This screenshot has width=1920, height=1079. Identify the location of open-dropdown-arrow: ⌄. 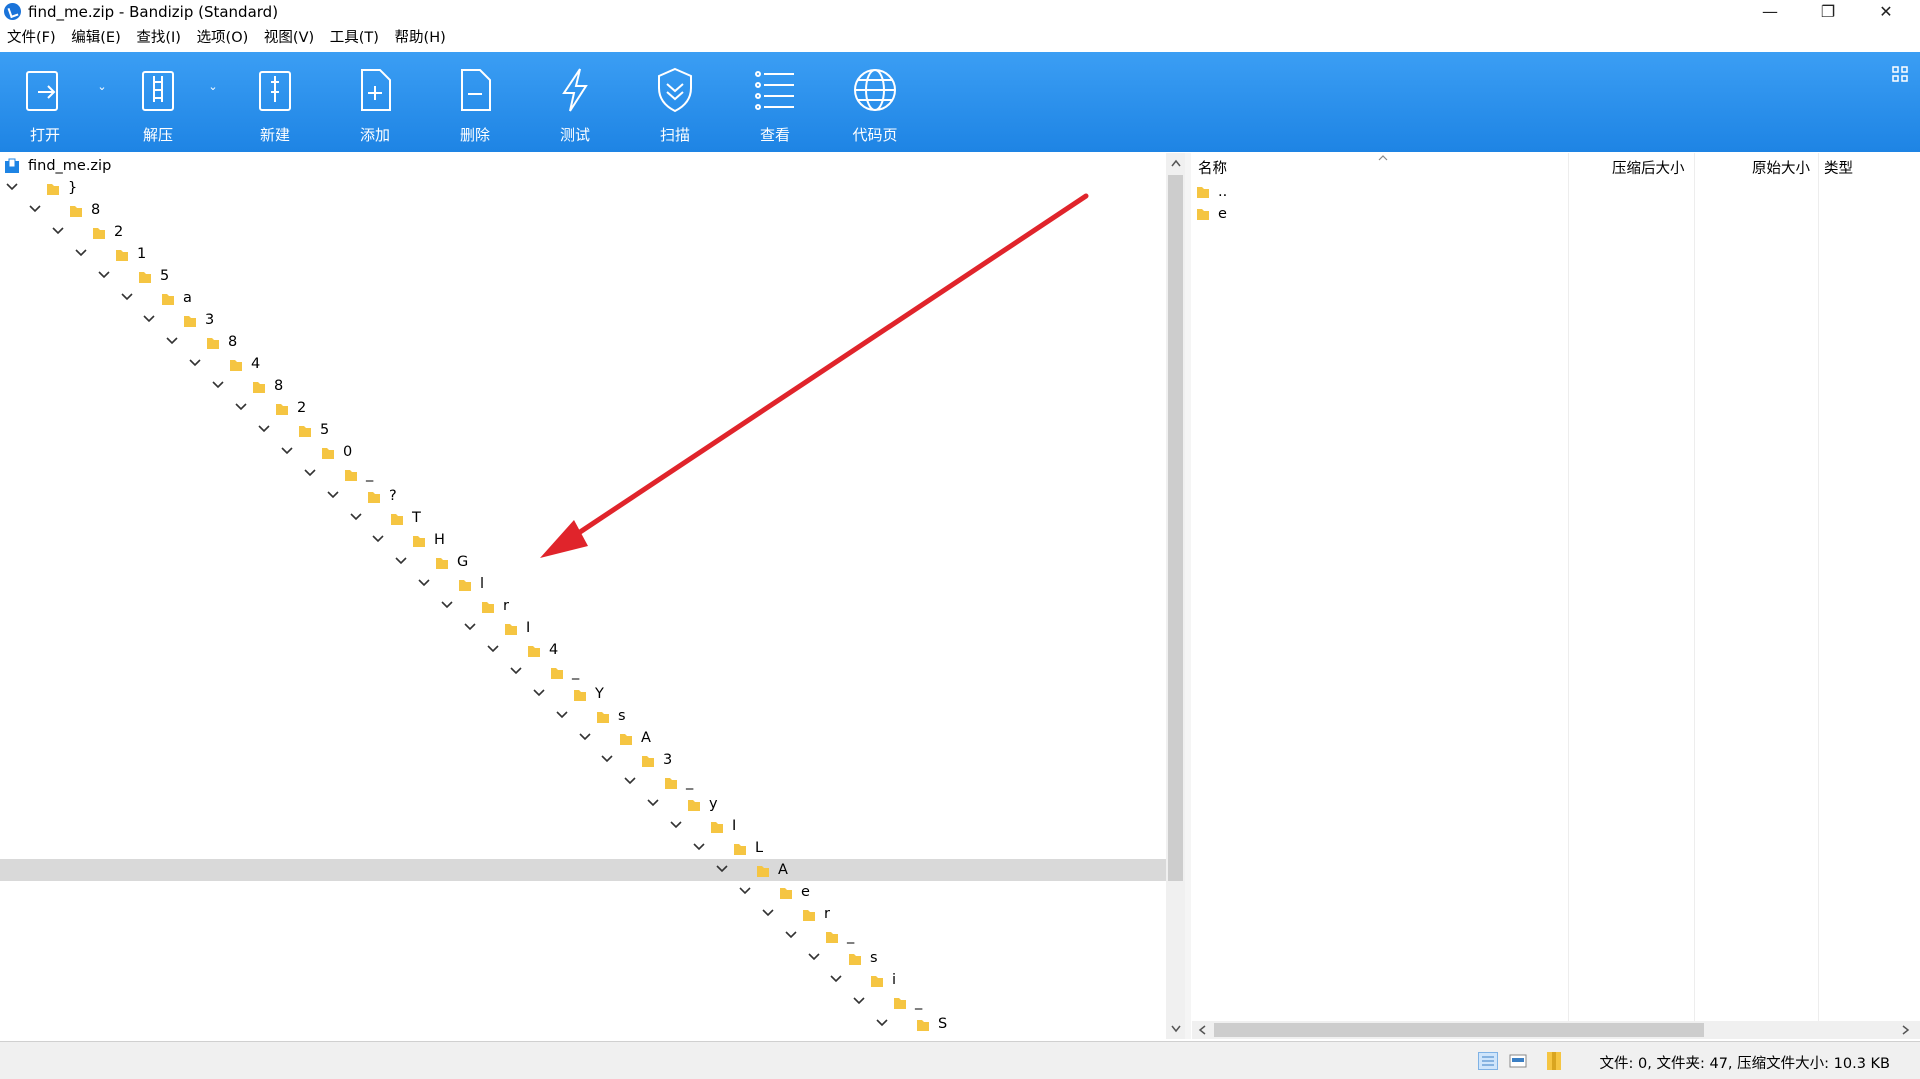
(102, 87).